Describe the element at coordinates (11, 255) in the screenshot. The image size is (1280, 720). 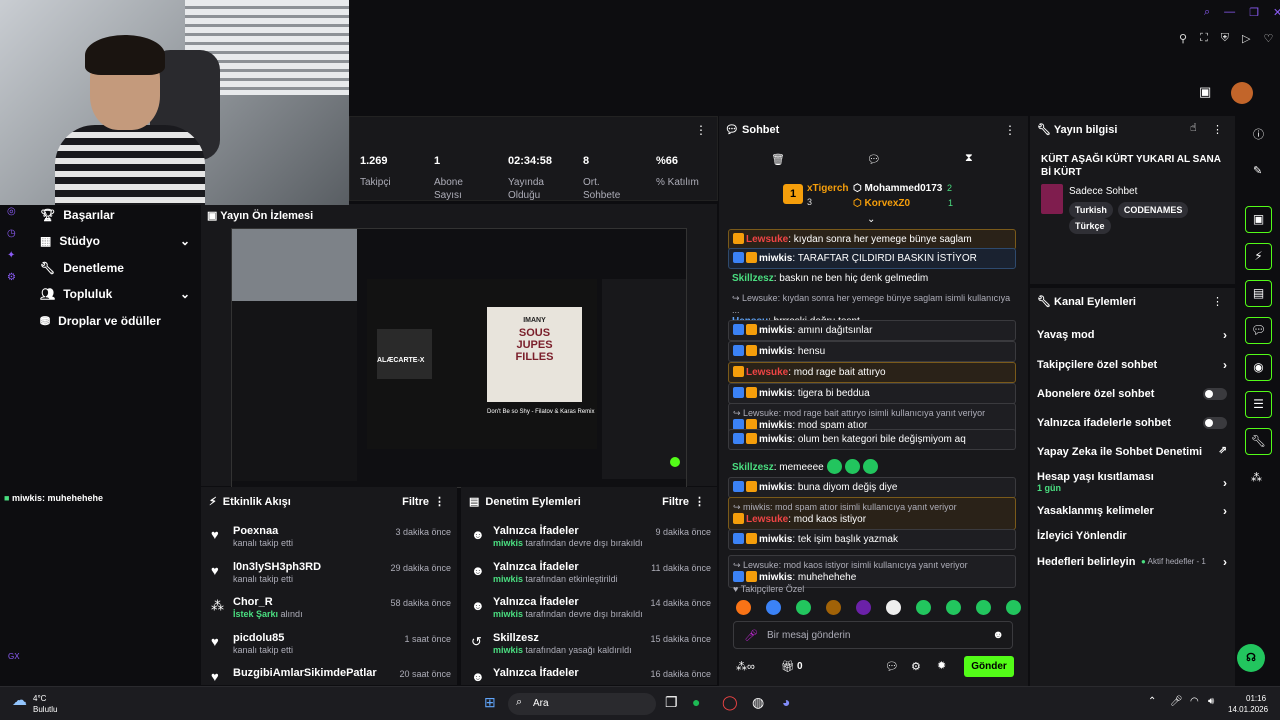
I see `puzzle-icon: ✦` at that location.